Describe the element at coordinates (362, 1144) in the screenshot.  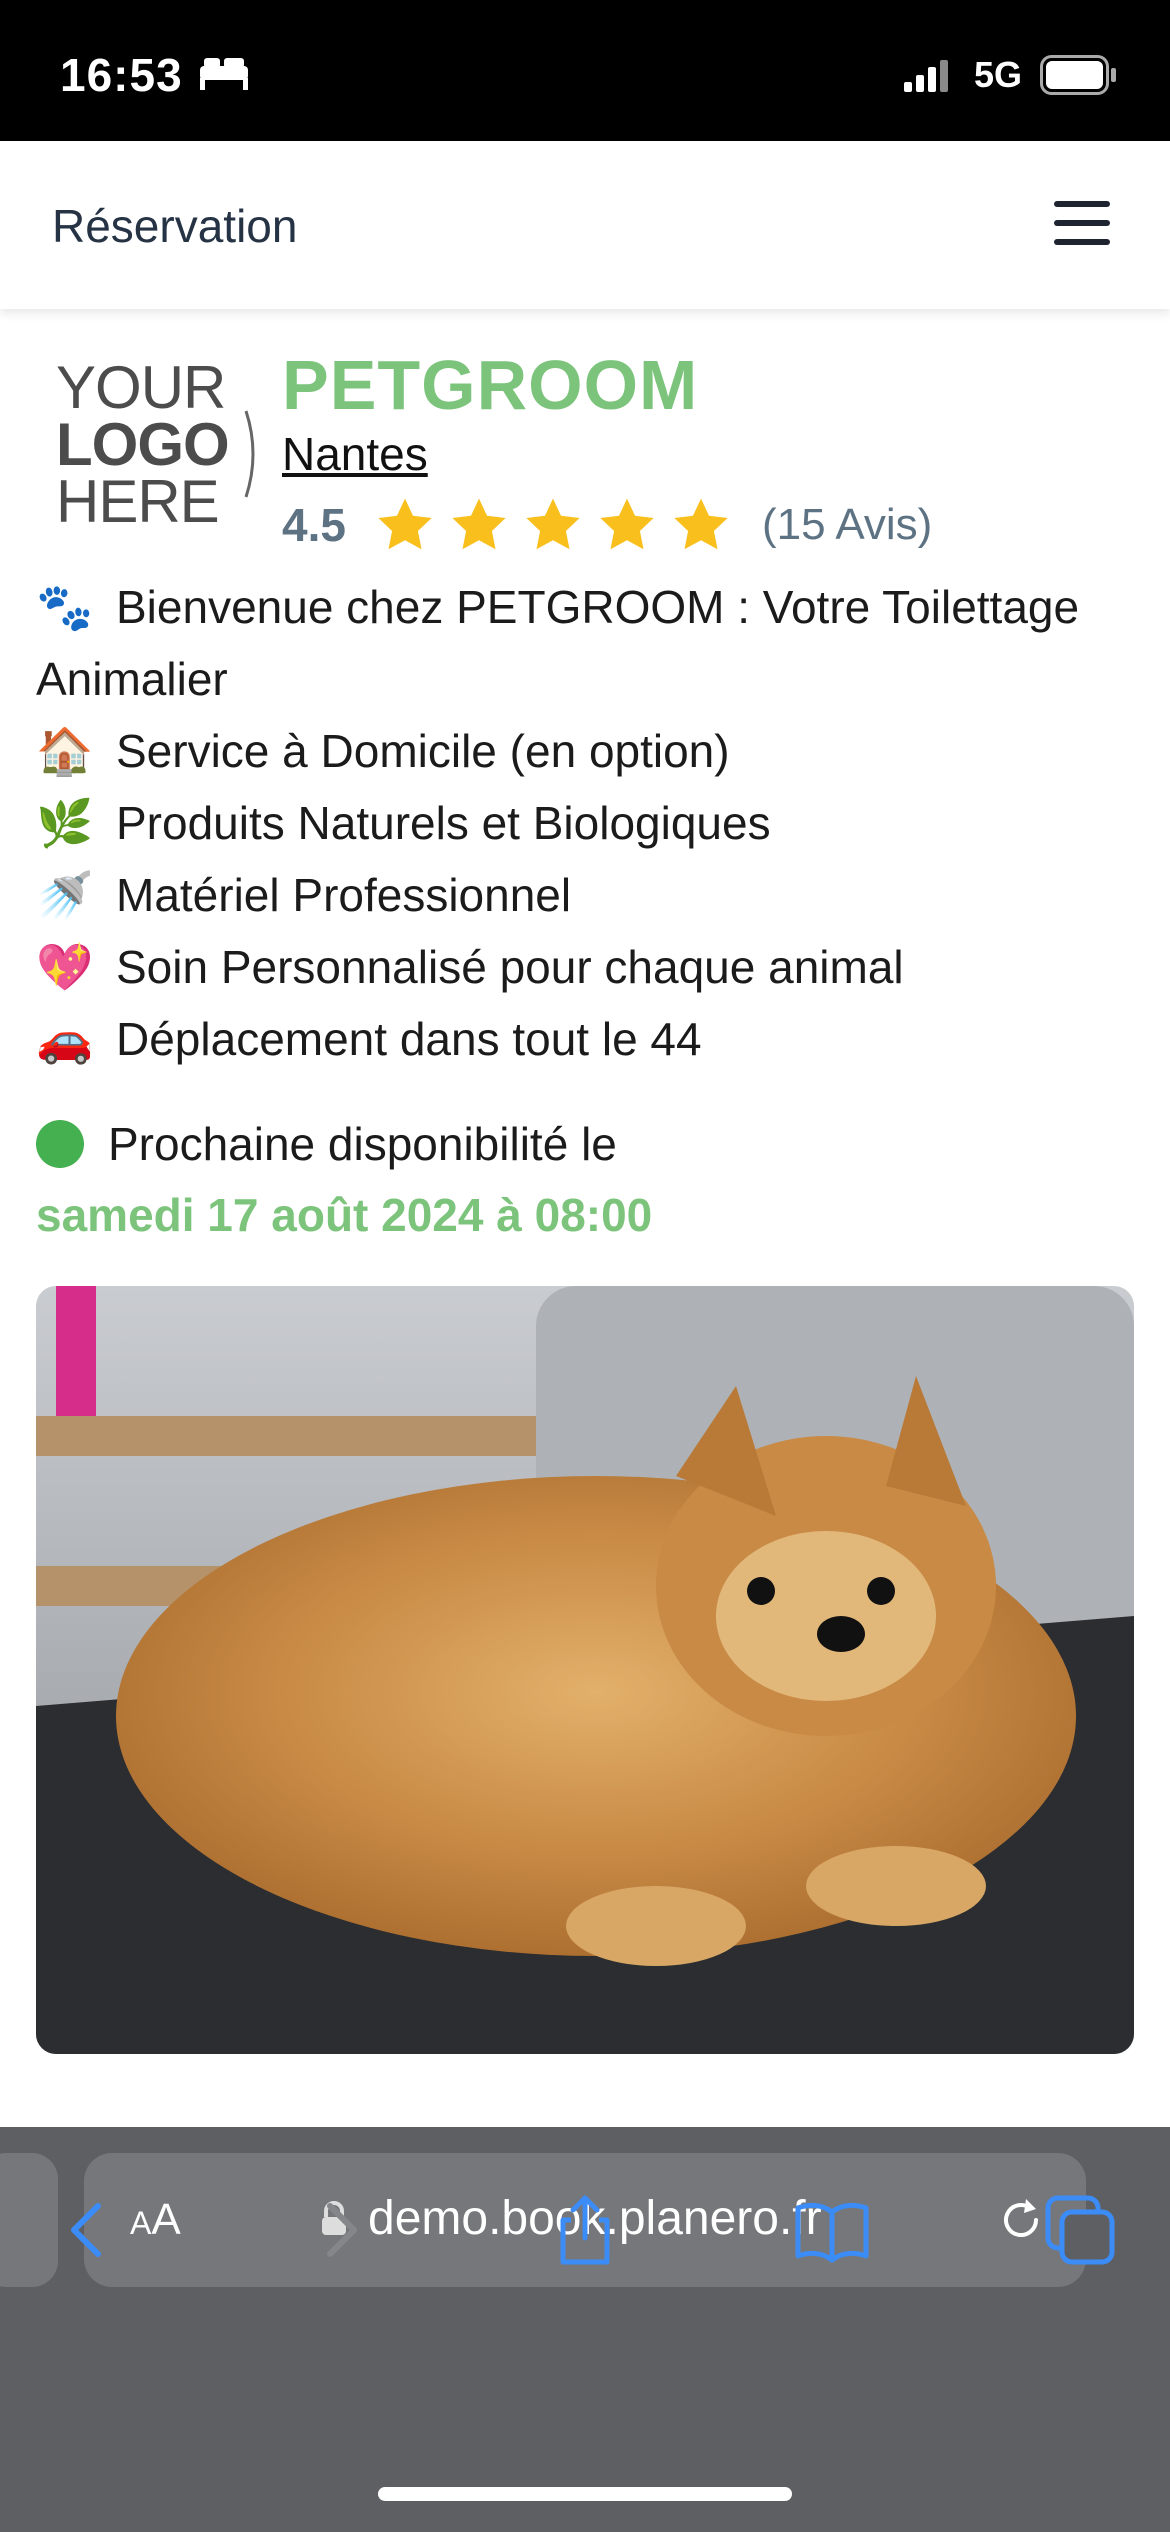
I see `availability-label: Prochaine disponibilité le` at that location.